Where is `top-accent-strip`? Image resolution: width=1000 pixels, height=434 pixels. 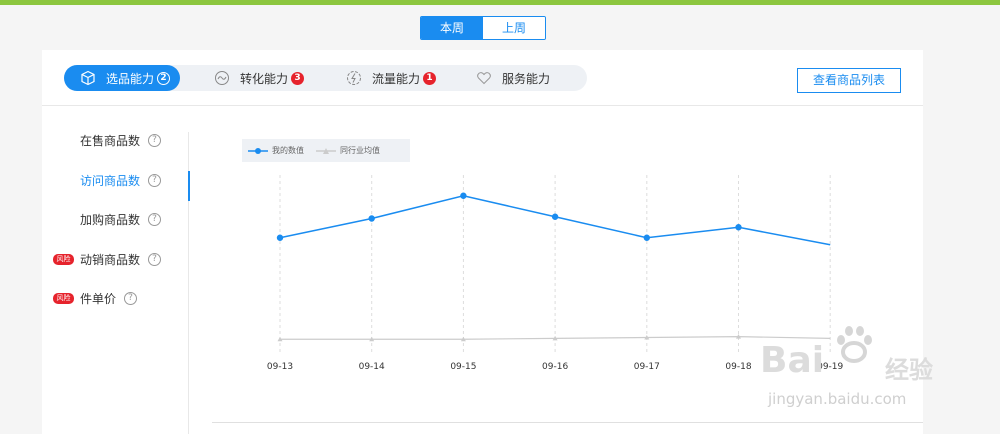 top-accent-strip is located at coordinates (500, 2).